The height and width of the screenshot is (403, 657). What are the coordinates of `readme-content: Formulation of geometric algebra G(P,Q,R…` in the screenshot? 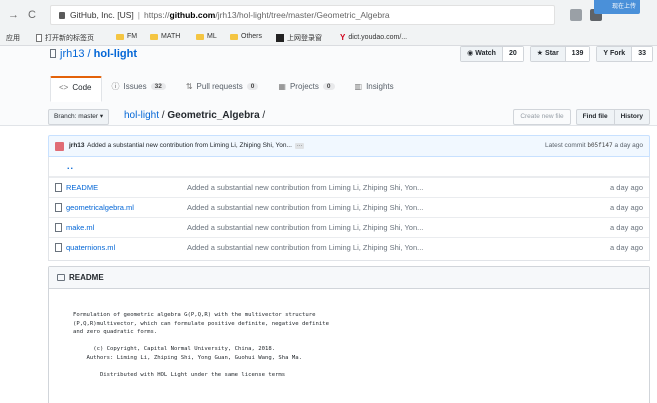 It's located at (201, 345).